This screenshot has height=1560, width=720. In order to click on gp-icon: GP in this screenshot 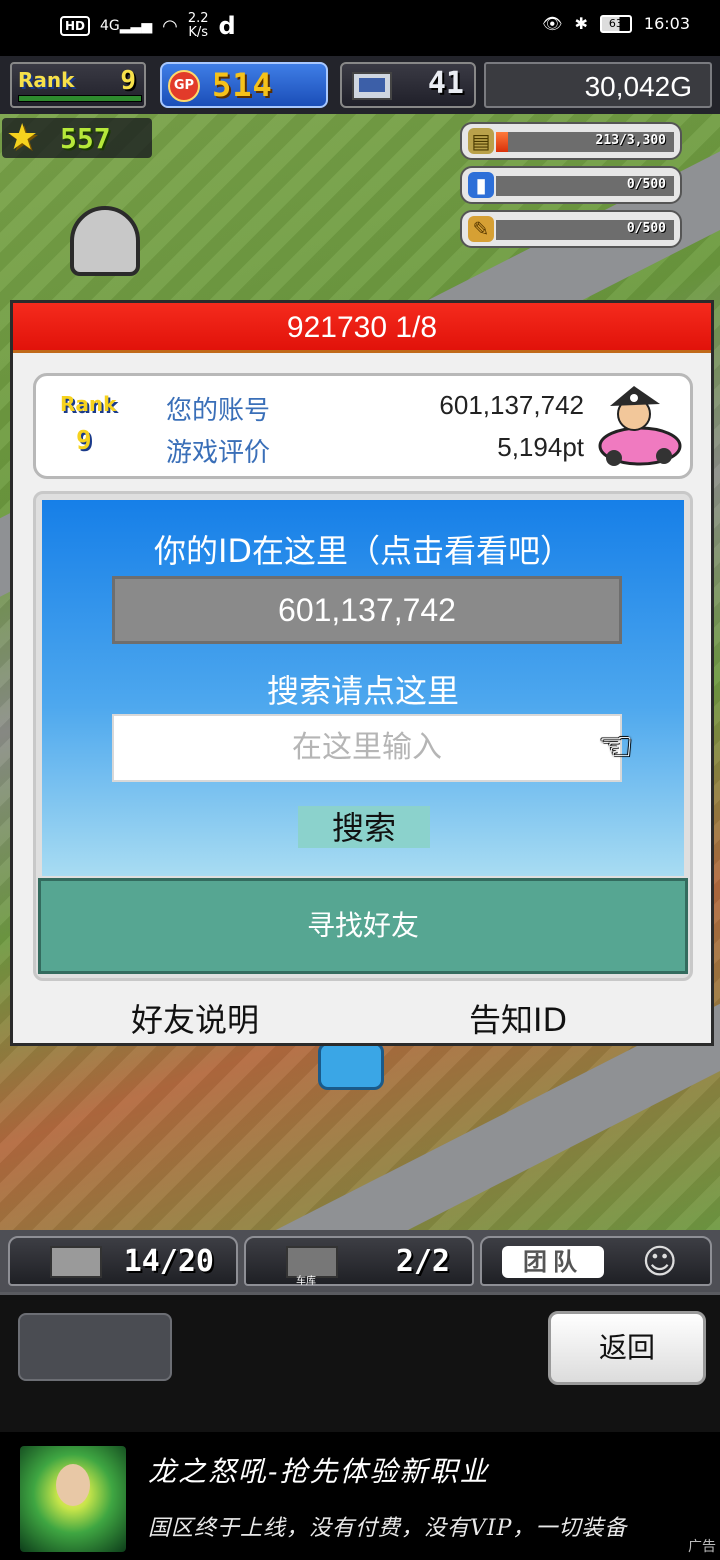, I will do `click(184, 86)`.